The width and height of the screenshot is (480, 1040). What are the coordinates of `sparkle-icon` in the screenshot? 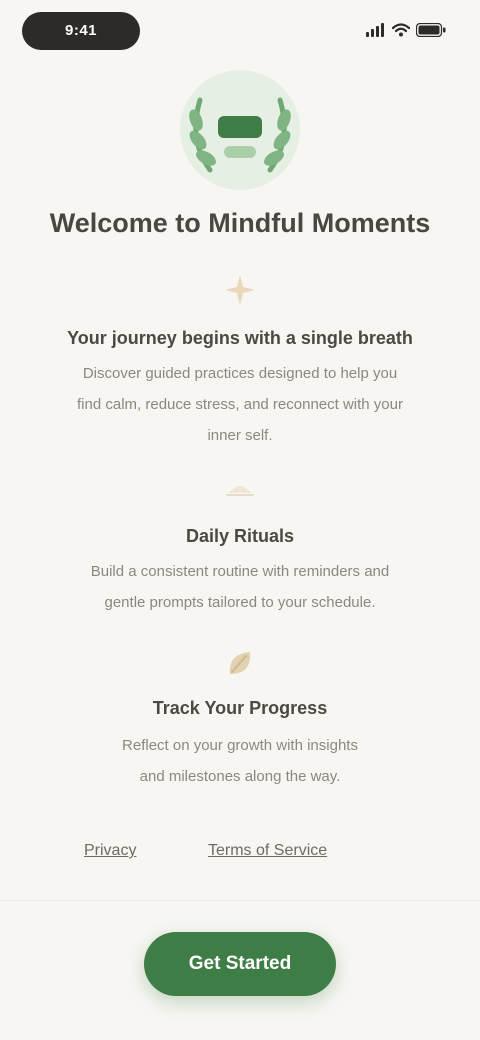 It's located at (240, 290).